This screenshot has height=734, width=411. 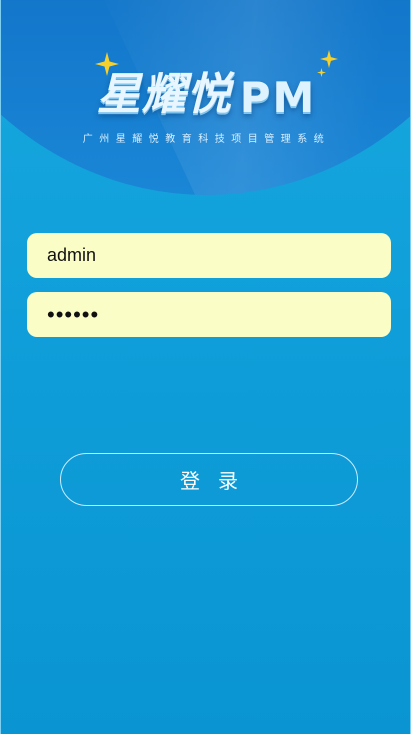 What do you see at coordinates (209, 314) in the screenshot?
I see `password-input: ••••••` at bounding box center [209, 314].